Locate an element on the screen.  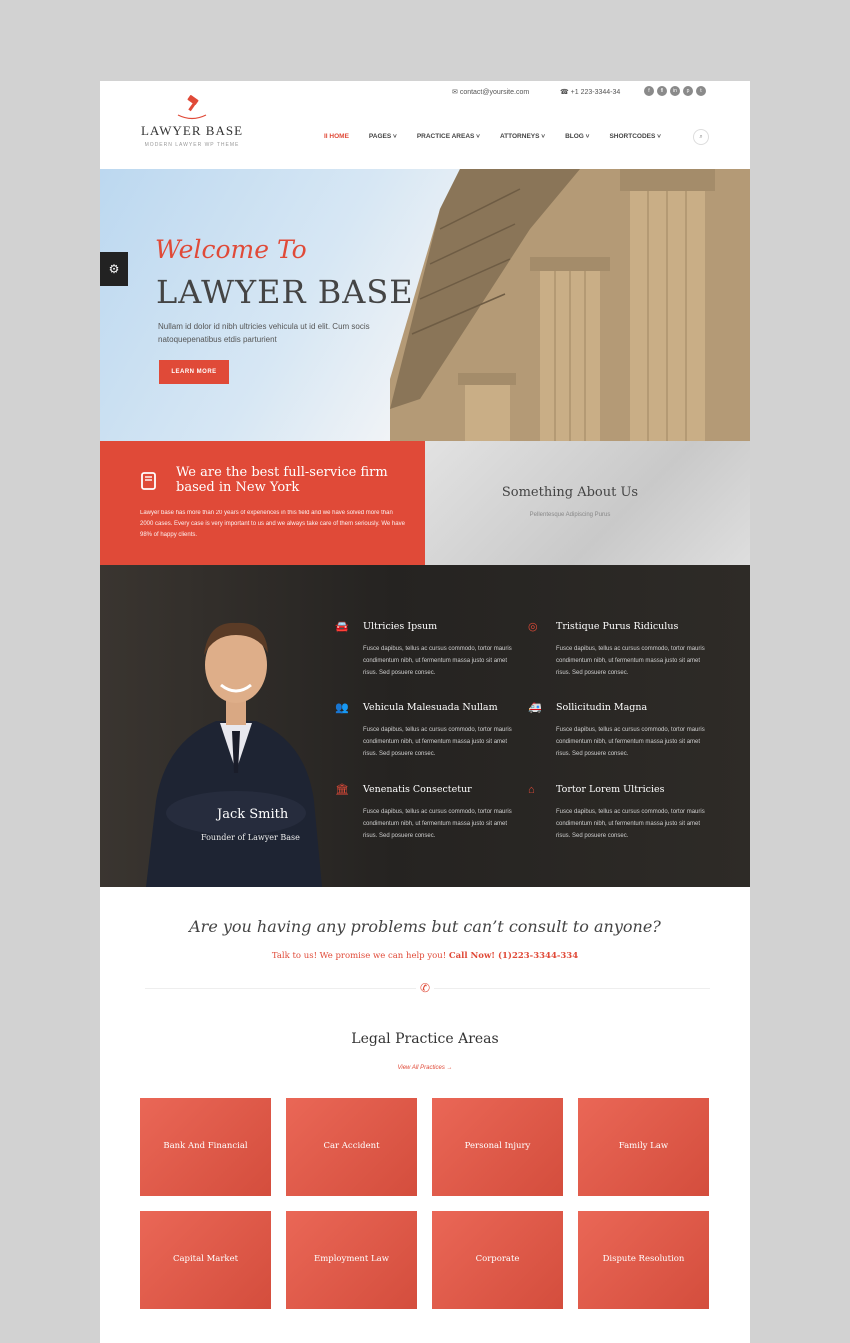
practice-tile-label: Corporate is located at coordinates (497, 1259).